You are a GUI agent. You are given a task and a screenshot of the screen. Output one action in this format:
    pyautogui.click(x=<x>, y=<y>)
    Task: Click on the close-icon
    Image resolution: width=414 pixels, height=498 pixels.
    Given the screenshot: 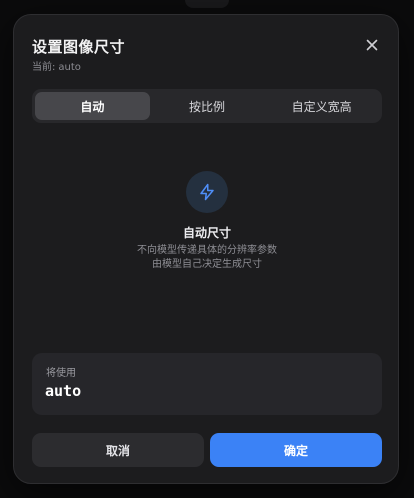 What is the action you would take?
    pyautogui.click(x=372, y=45)
    